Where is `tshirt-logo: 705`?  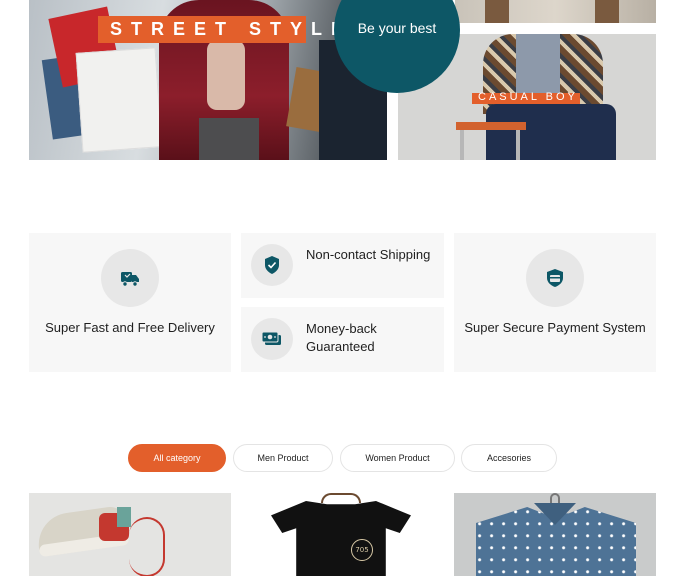
tshirt-logo: 705 is located at coordinates (362, 550).